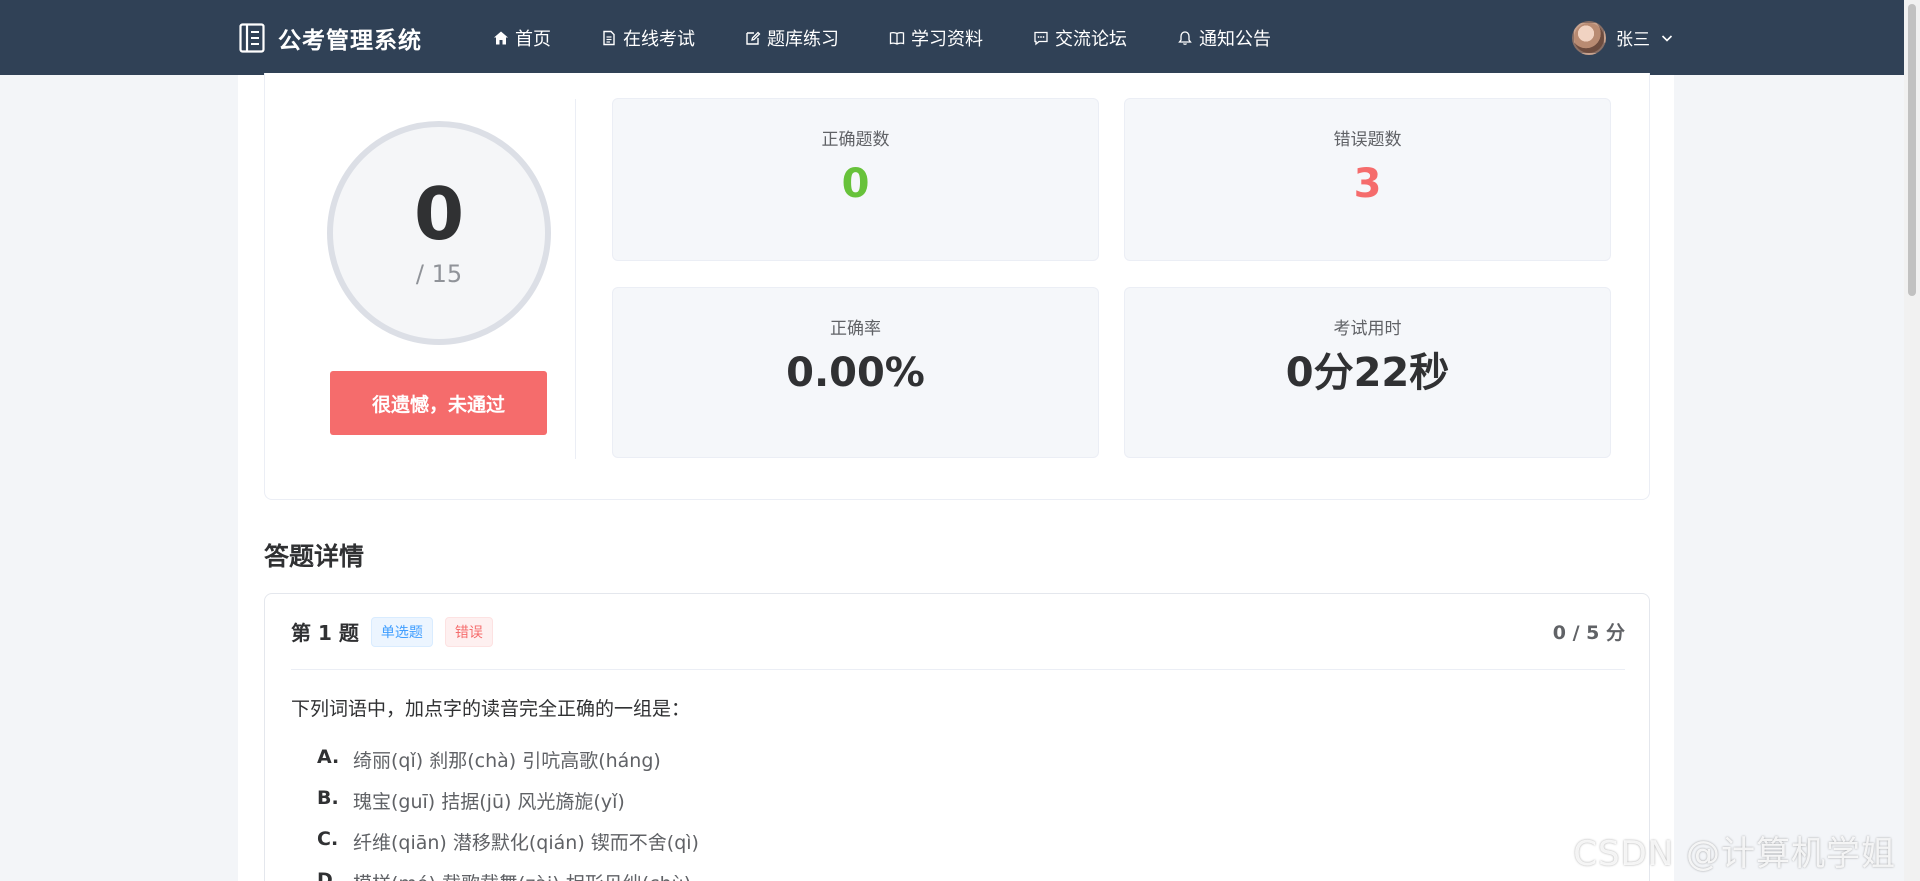  Describe the element at coordinates (314, 556) in the screenshot. I see `section-title: 答题详情` at that location.